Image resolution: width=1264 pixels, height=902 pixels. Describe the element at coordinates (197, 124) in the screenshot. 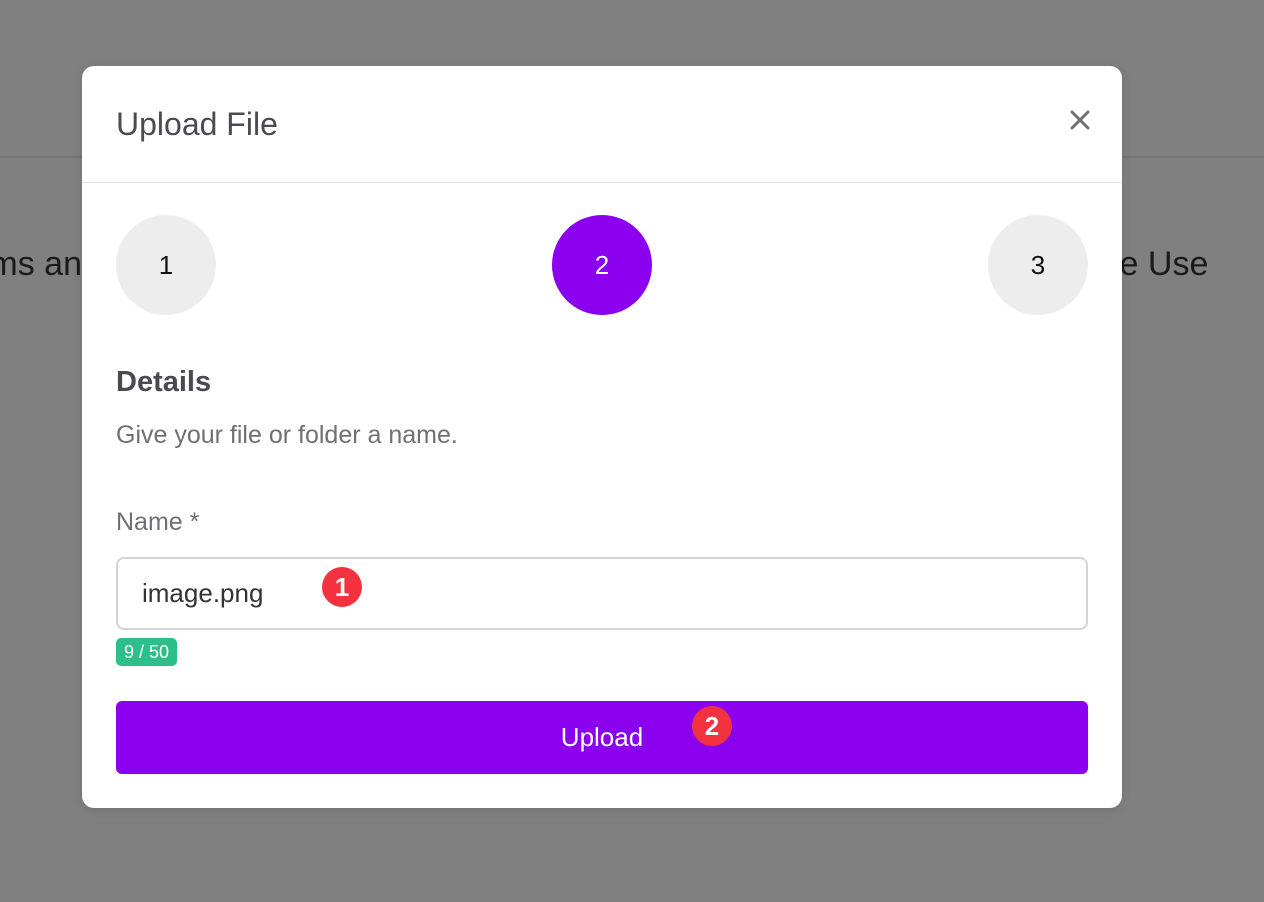

I see `modal-title: Upload File` at that location.